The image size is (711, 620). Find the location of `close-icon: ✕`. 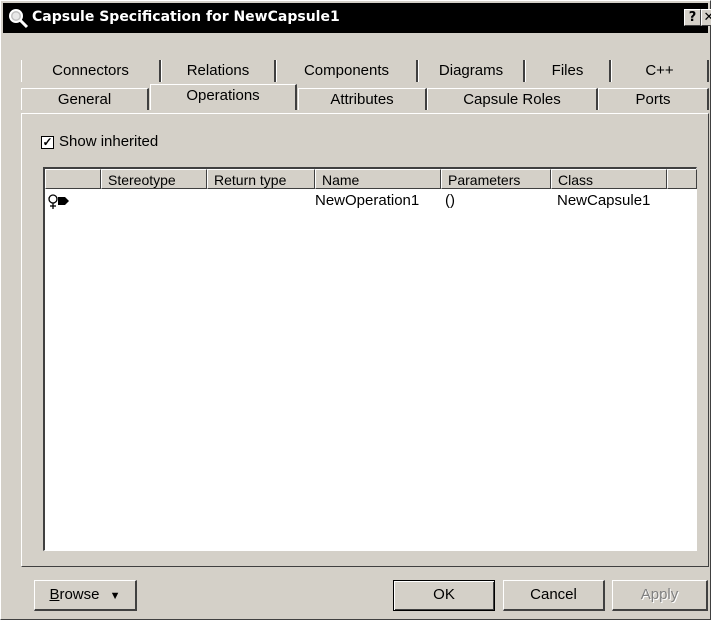

close-icon: ✕ is located at coordinates (707, 17).